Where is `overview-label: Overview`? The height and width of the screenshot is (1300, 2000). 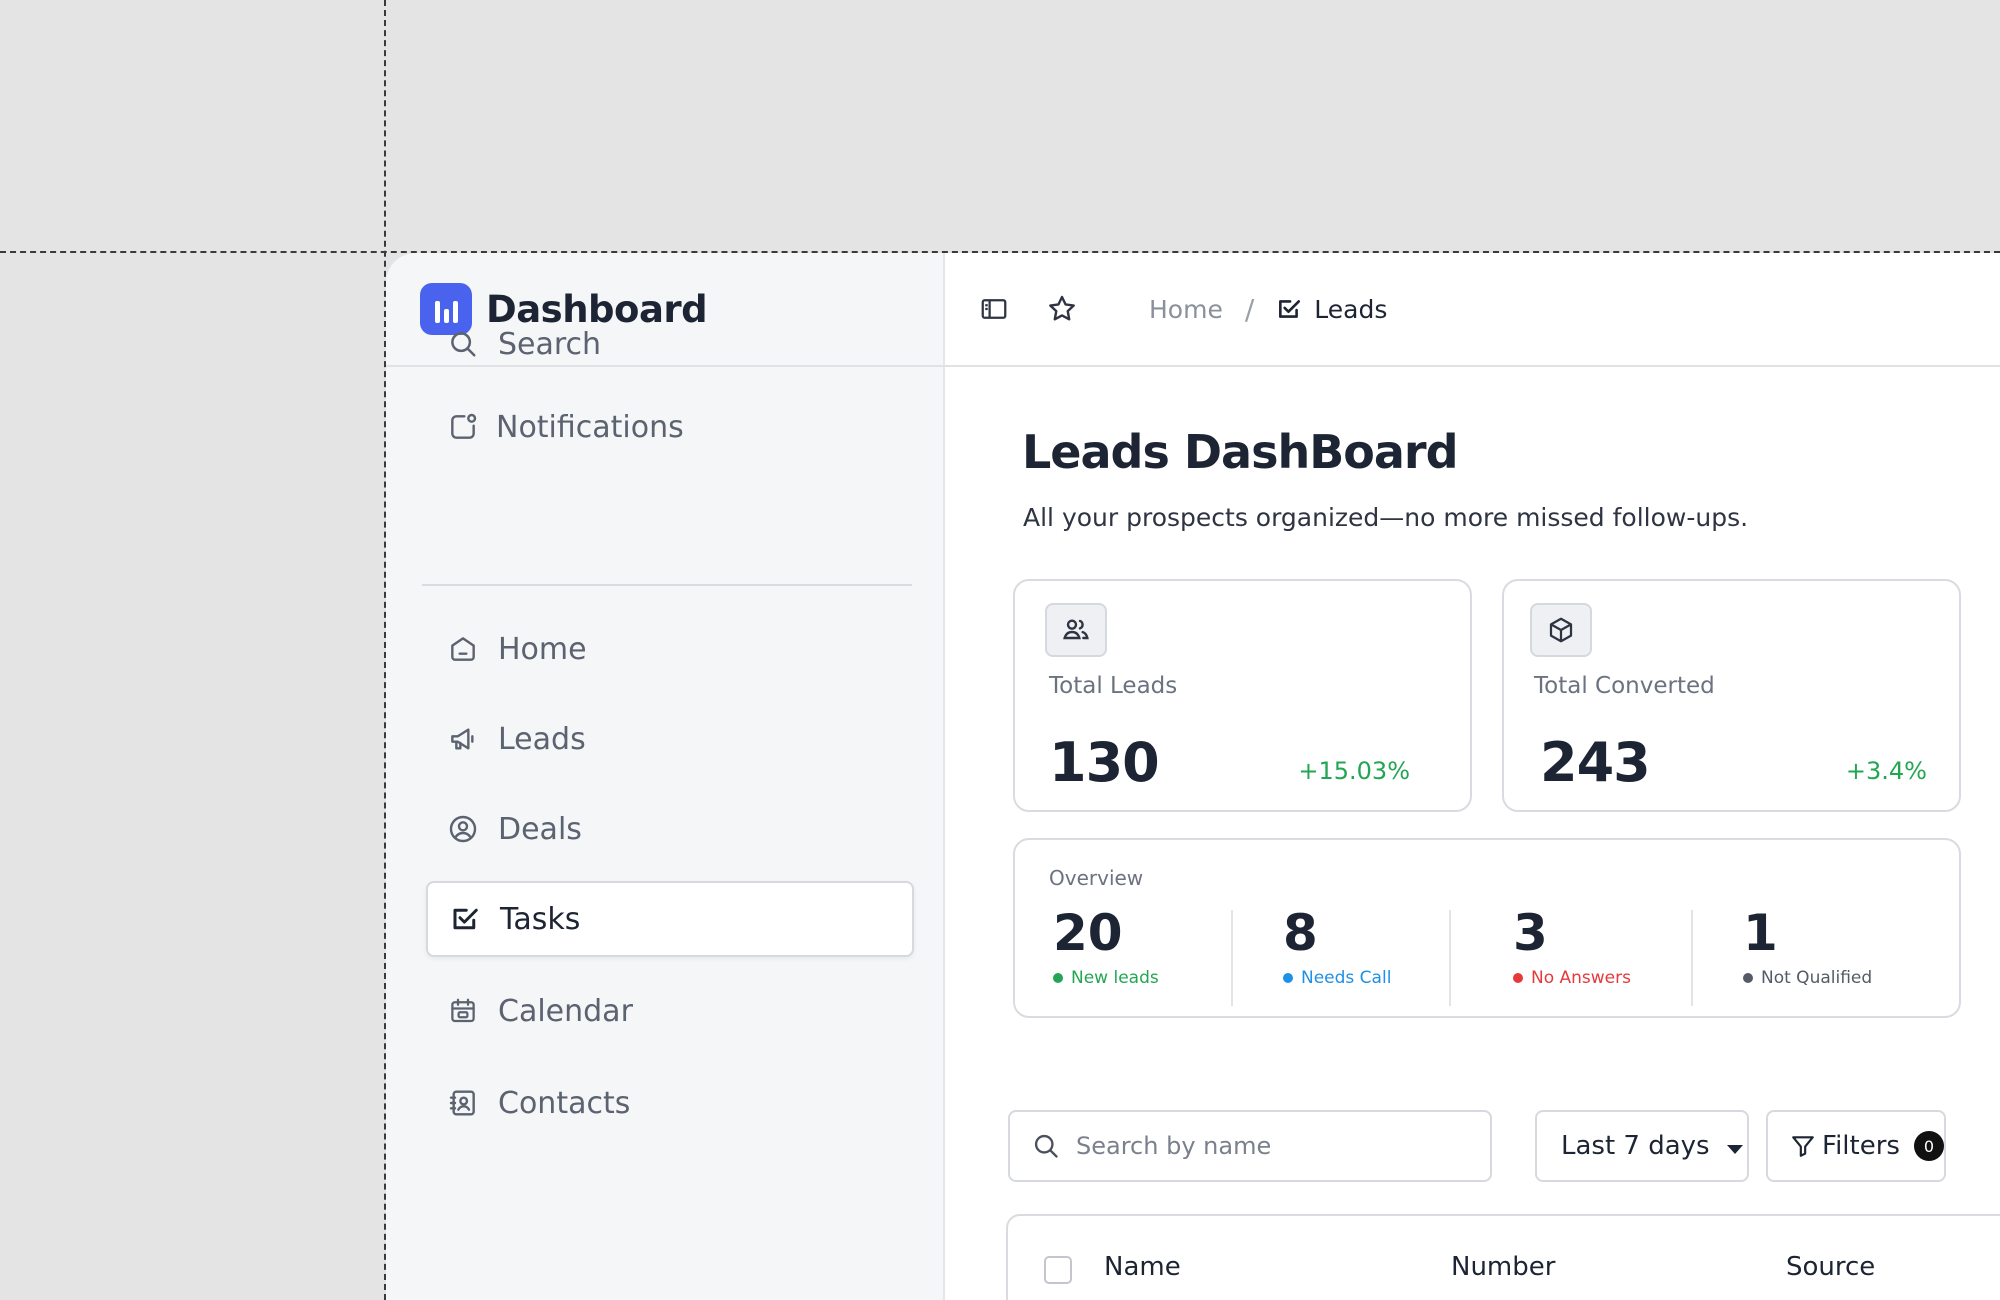 overview-label: Overview is located at coordinates (1096, 878).